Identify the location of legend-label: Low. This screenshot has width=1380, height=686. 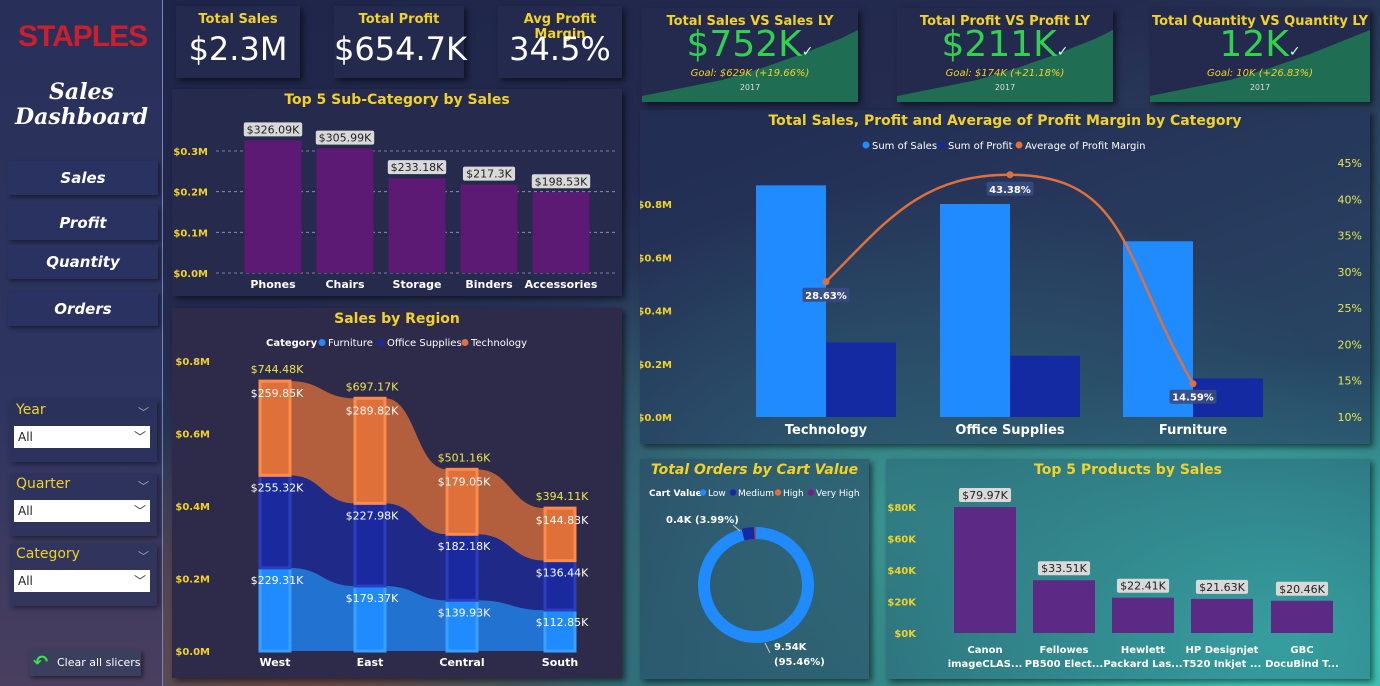
(717, 494).